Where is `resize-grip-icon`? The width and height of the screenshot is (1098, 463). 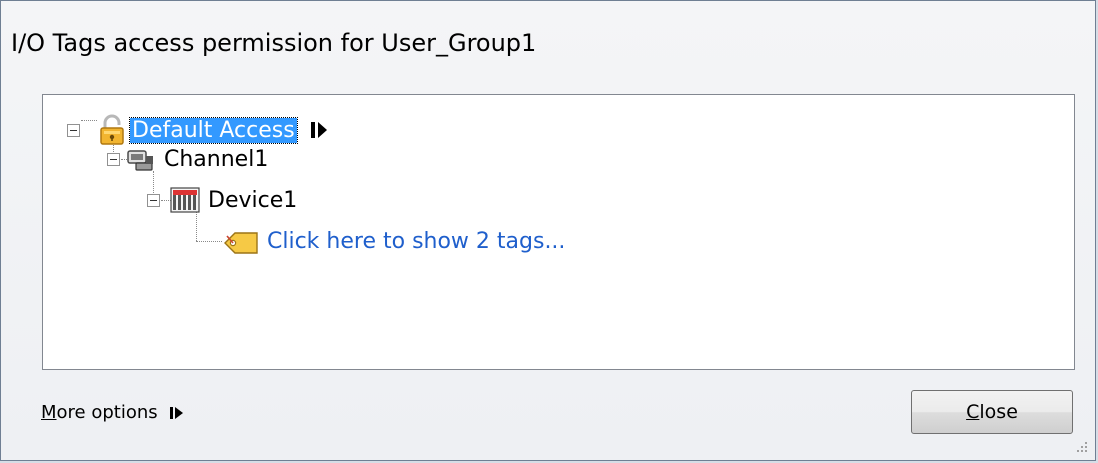
resize-grip-icon is located at coordinates (1082, 447).